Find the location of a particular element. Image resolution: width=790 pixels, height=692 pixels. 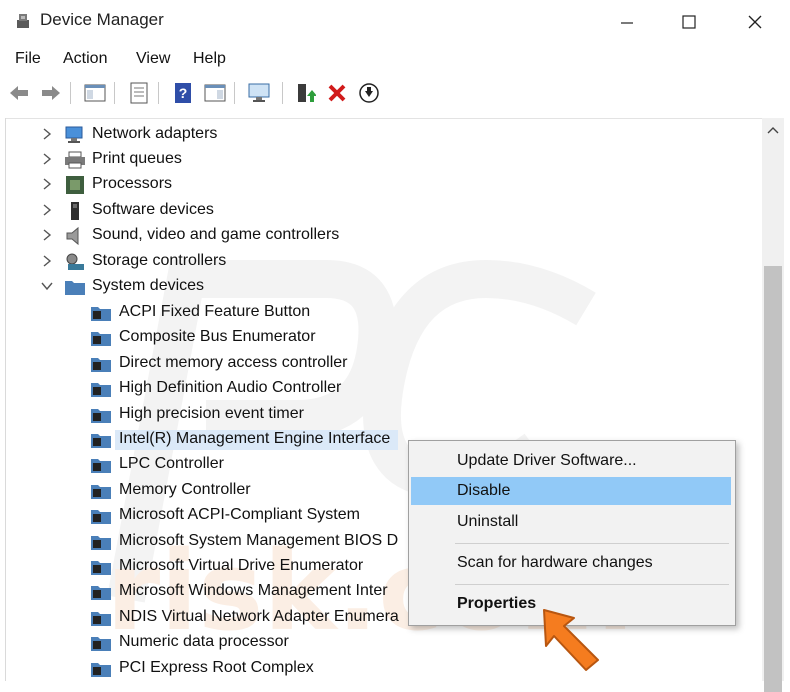

tree-item-sound-video-game: Sound, video and game controllers is located at coordinates (250, 236).